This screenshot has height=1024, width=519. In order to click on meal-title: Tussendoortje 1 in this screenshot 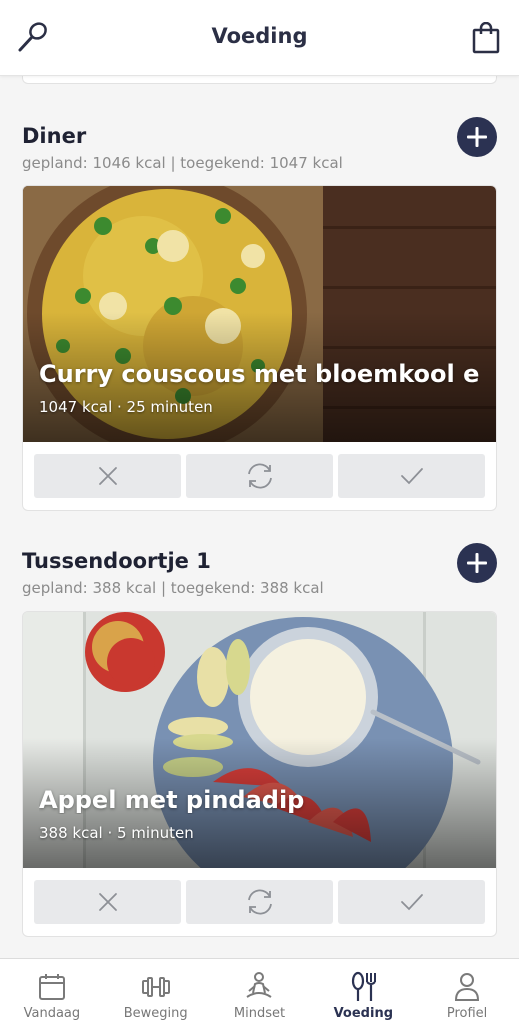, I will do `click(116, 561)`.